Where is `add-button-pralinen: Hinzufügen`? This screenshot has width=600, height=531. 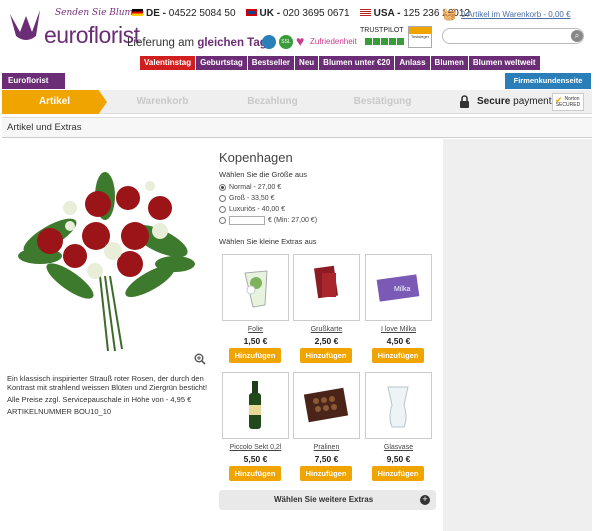 add-button-pralinen: Hinzufügen is located at coordinates (326, 473).